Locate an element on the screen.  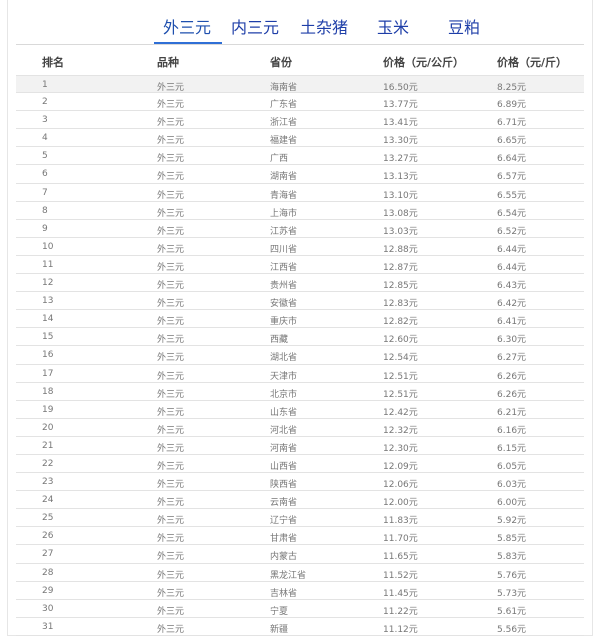
rank-cell: 15 is located at coordinates (48, 337).